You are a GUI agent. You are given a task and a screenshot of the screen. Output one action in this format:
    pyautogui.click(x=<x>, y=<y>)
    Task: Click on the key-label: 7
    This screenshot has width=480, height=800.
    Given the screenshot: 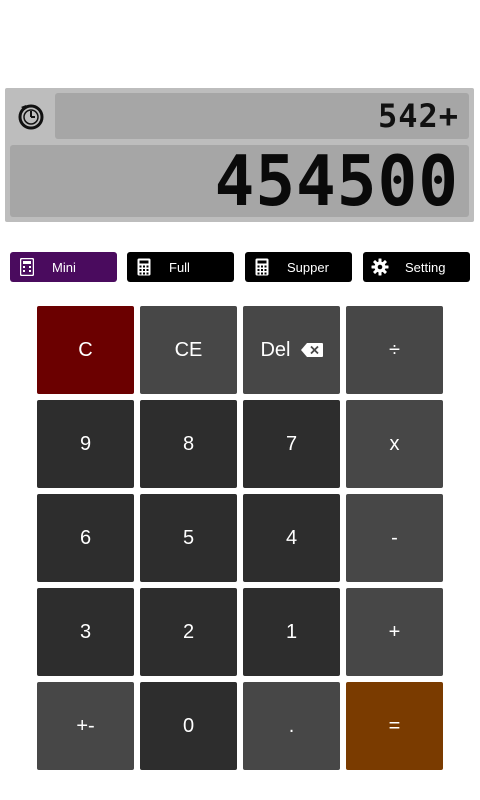 What is the action you would take?
    pyautogui.click(x=291, y=443)
    